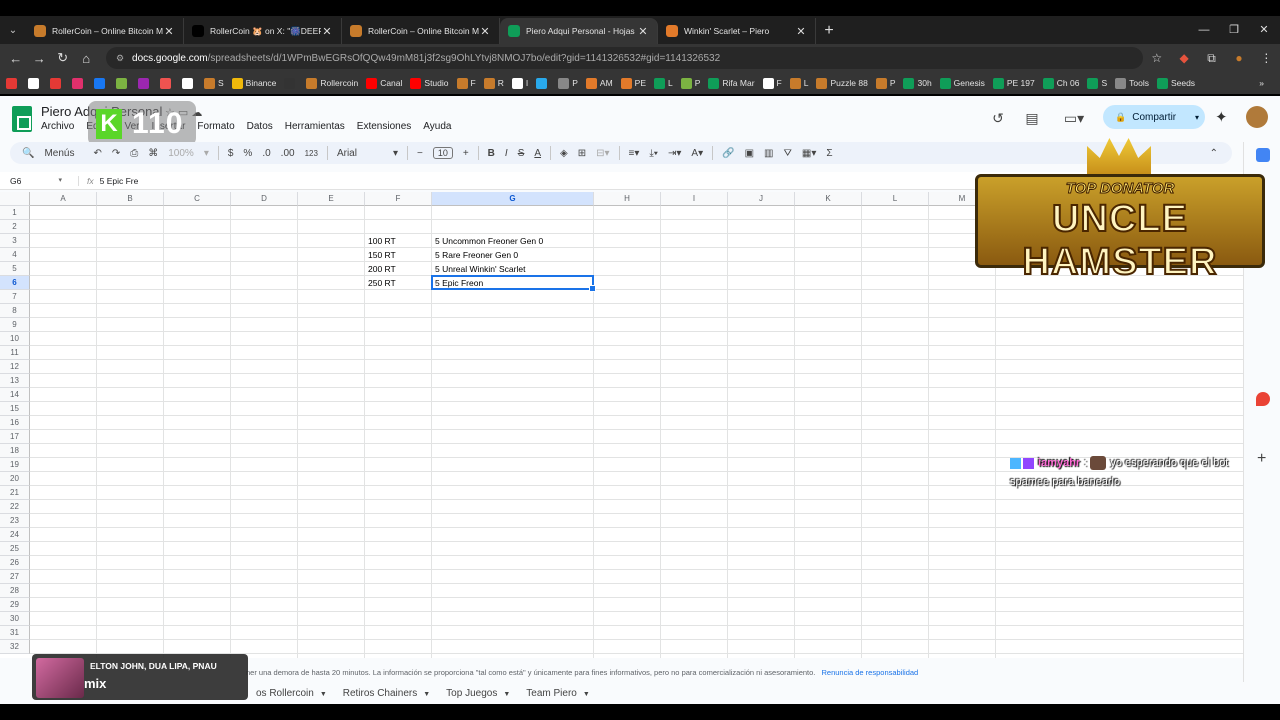 The height and width of the screenshot is (720, 1280). Describe the element at coordinates (15, 297) in the screenshot. I see `row-header: 7` at that location.